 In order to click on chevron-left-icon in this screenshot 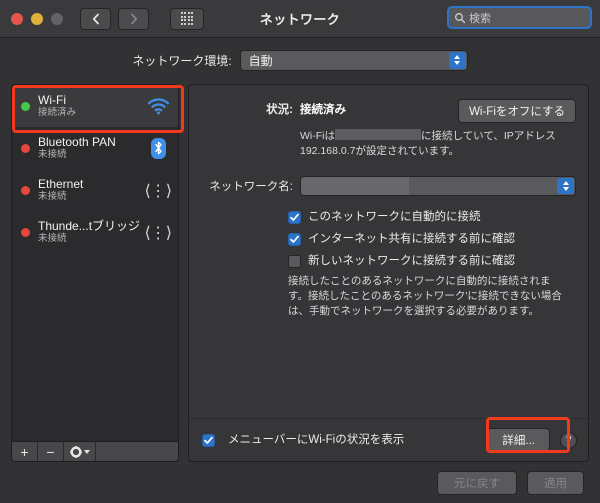, I will do `click(95, 18)`.